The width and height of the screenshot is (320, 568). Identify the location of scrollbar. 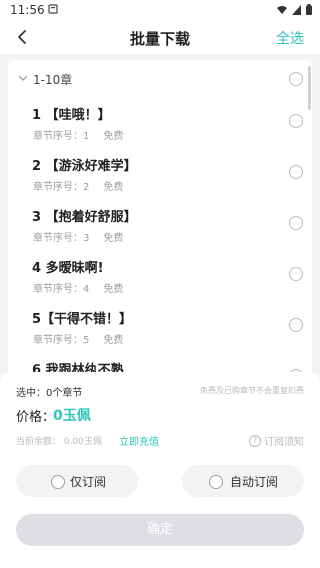
(309, 88).